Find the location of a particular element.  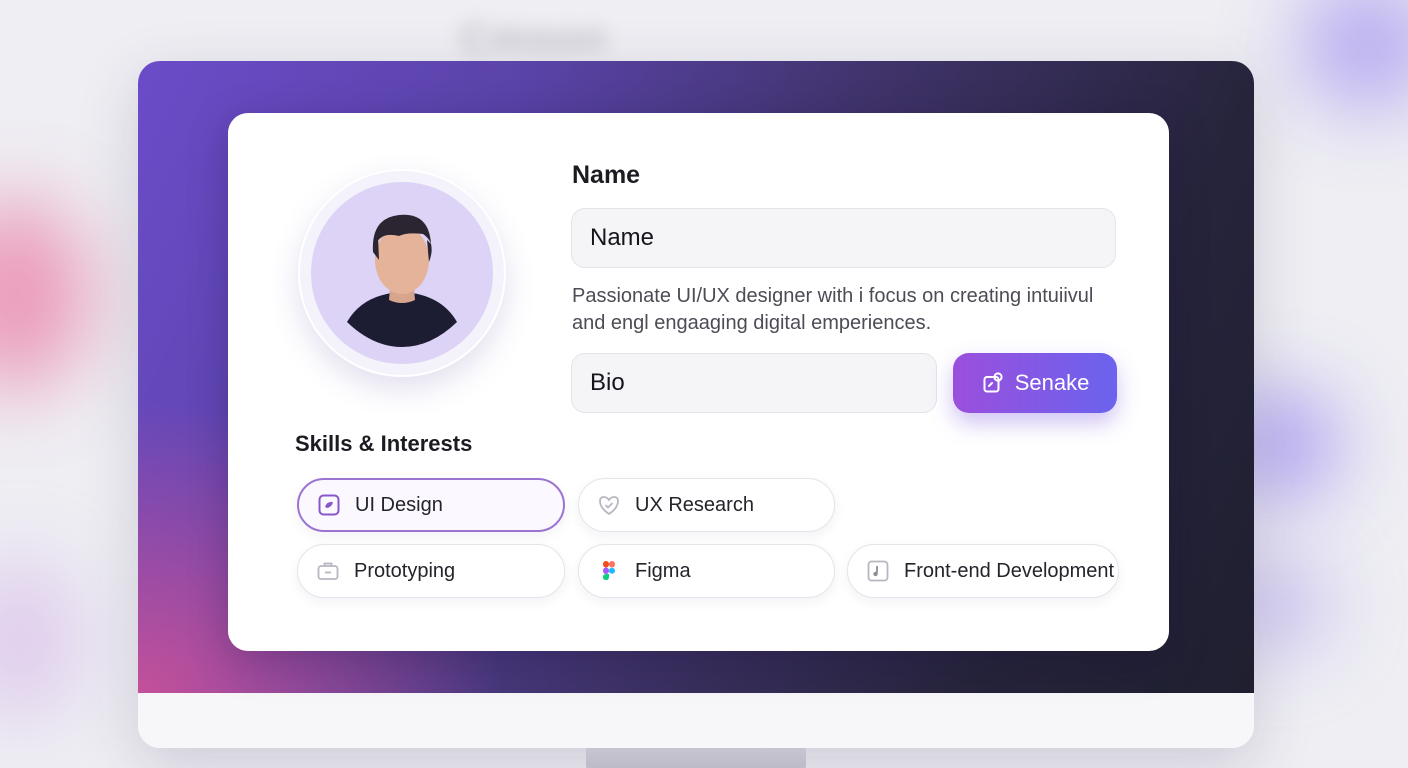

bio-input: Bio is located at coordinates (754, 383).